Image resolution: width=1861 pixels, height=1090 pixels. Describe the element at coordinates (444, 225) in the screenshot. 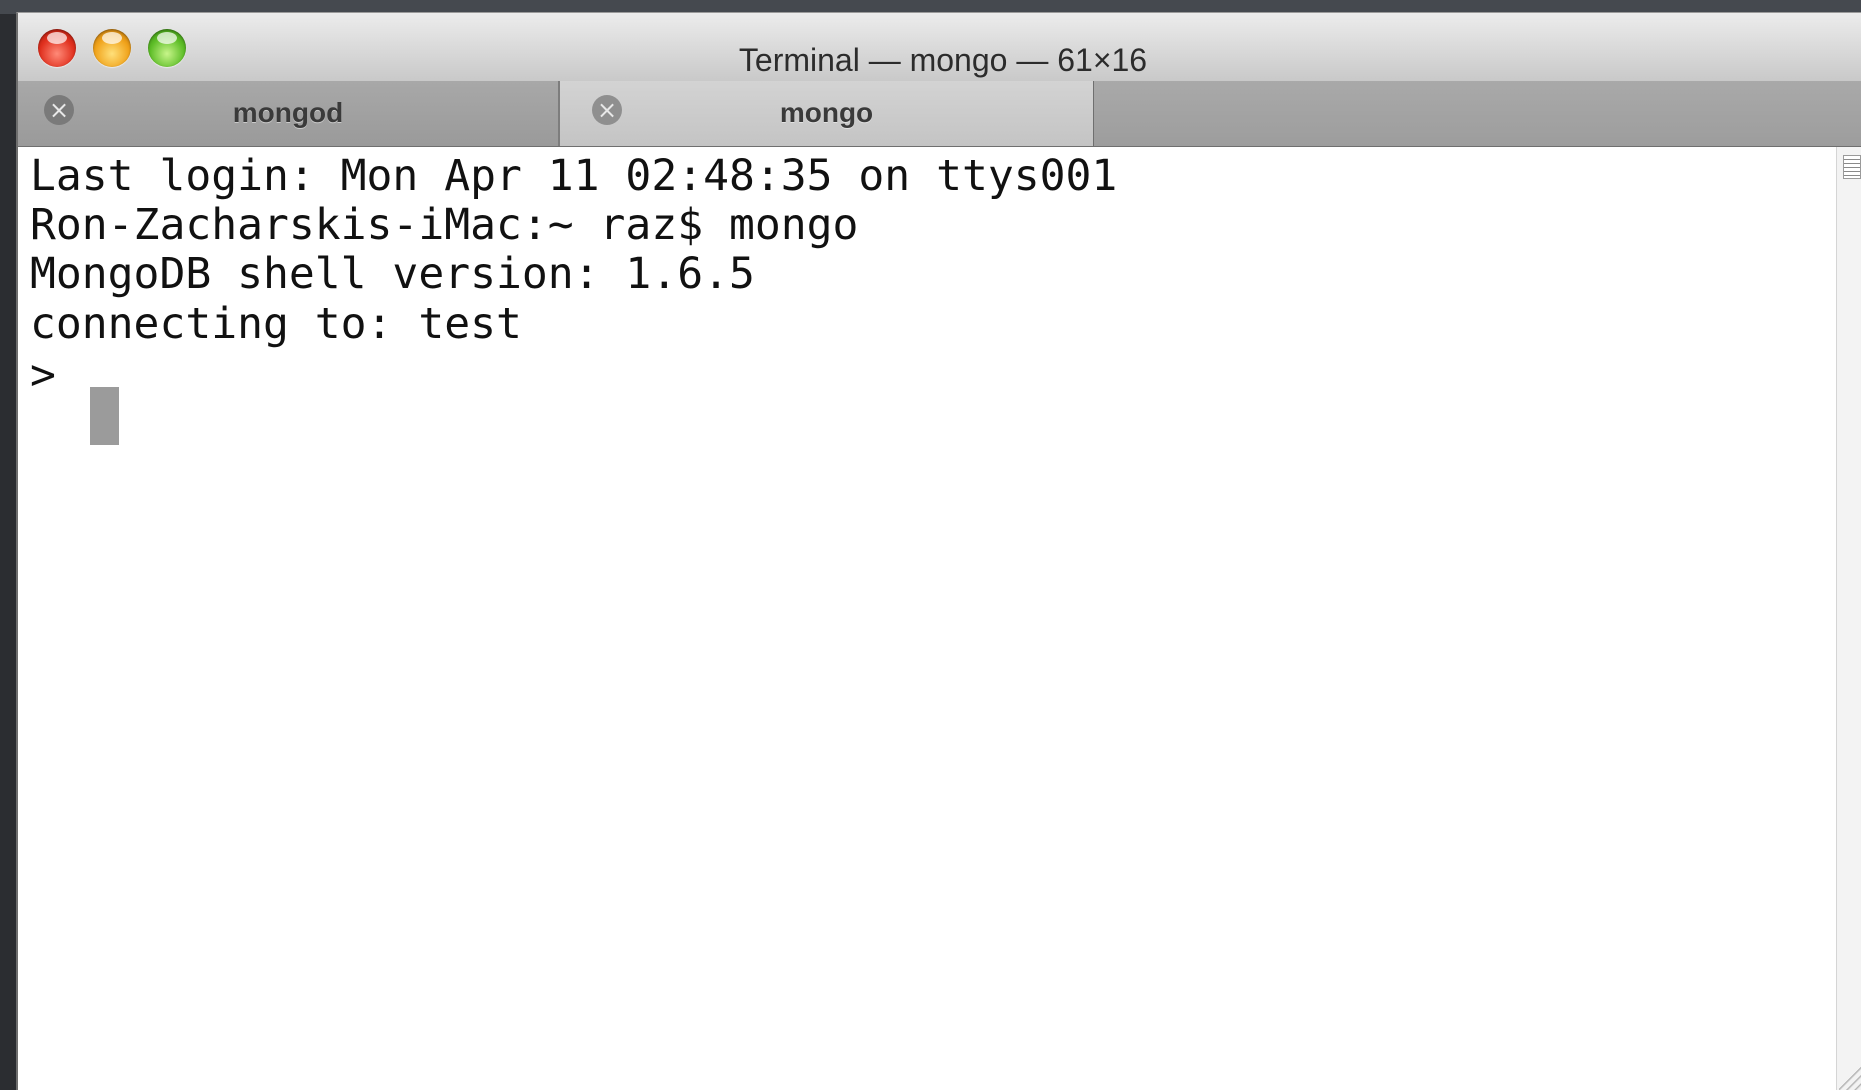

I see `terminal-line: Ron-Zacharskis-iMac:~ raz$ mongo` at that location.